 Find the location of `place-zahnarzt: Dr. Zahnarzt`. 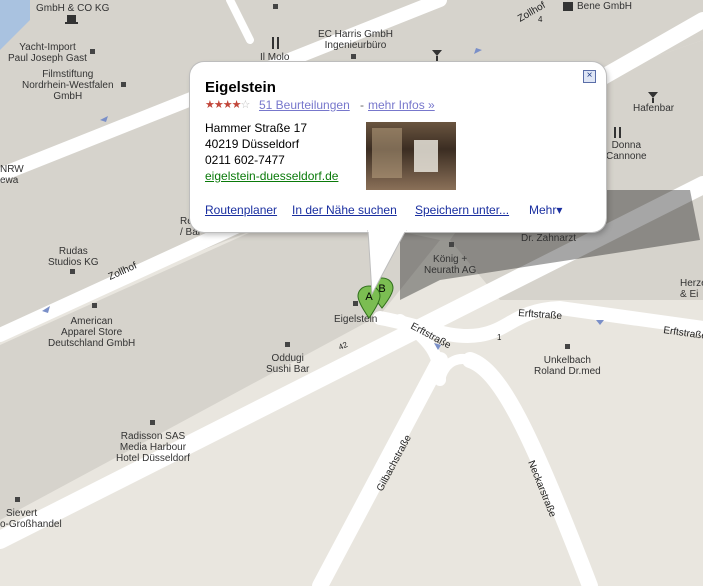

place-zahnarzt: Dr. Zahnarzt is located at coordinates (549, 238).